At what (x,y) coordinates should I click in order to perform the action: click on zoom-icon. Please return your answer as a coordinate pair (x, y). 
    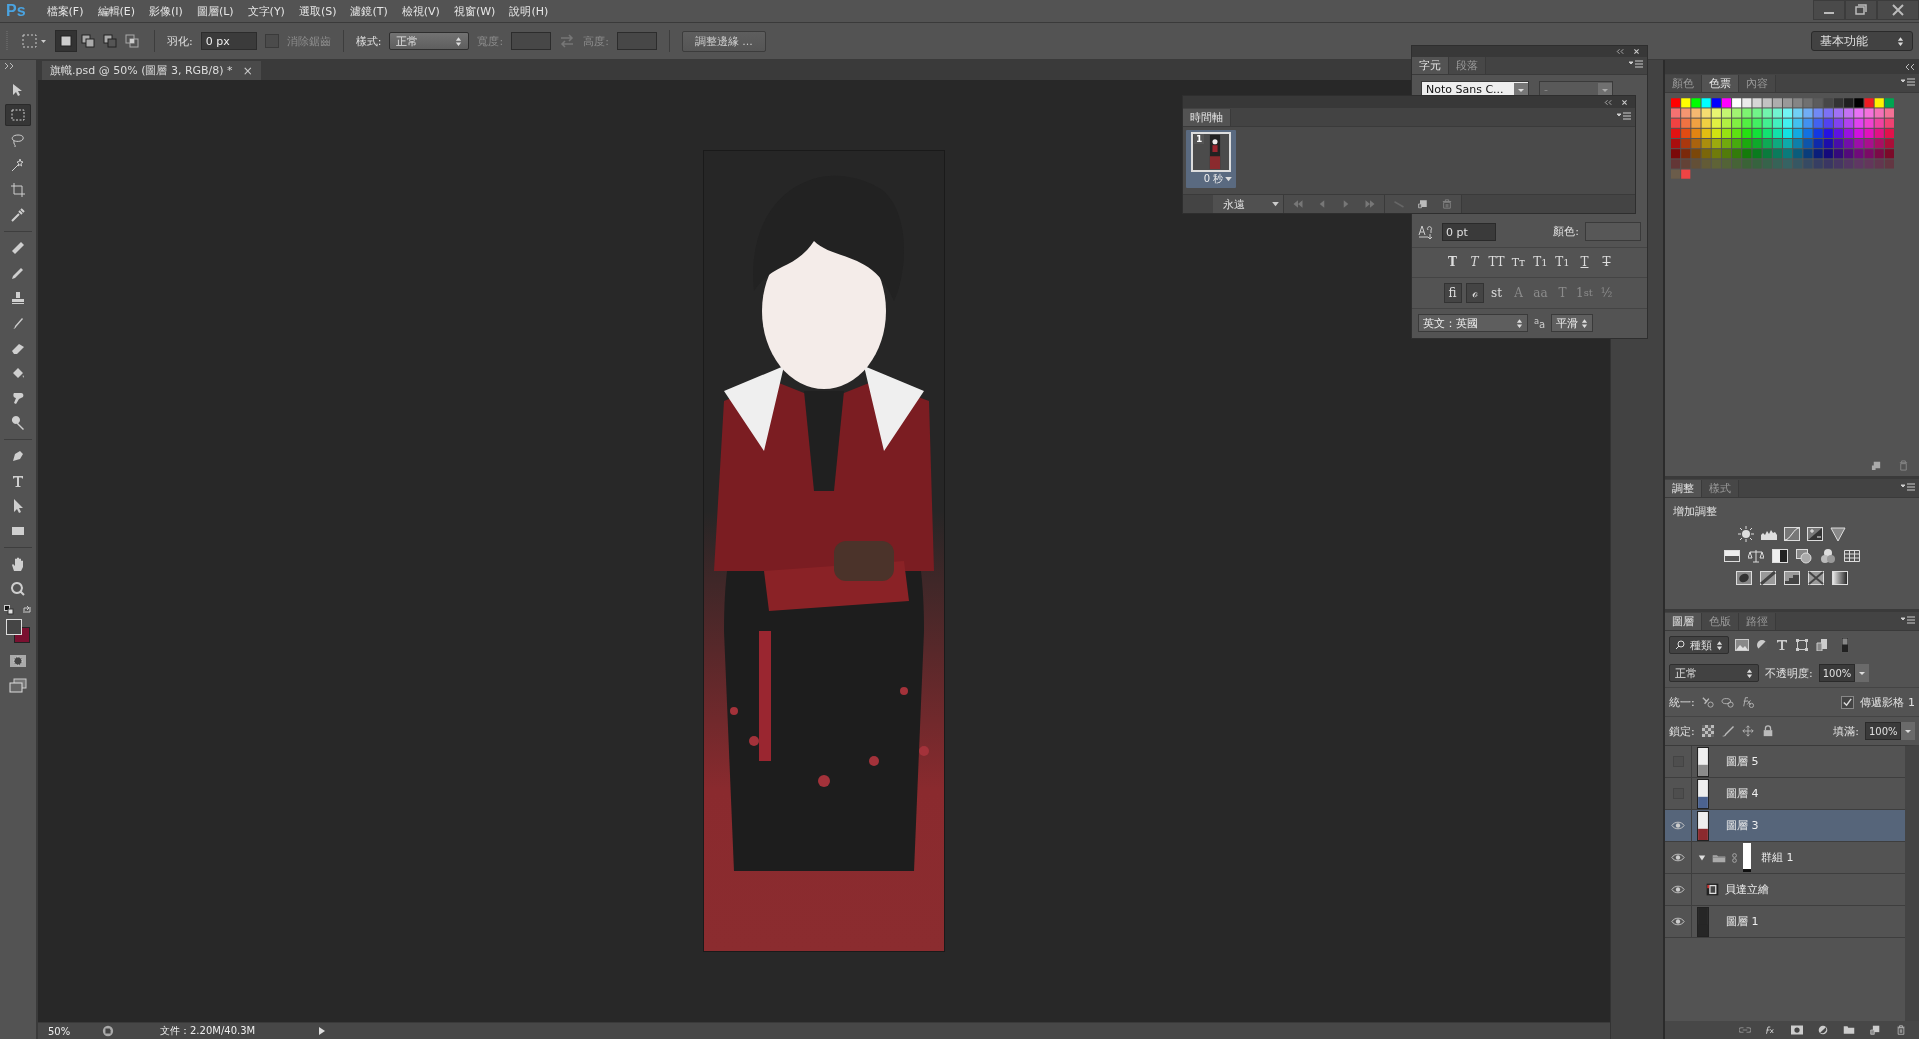
    Looking at the image, I should click on (18, 589).